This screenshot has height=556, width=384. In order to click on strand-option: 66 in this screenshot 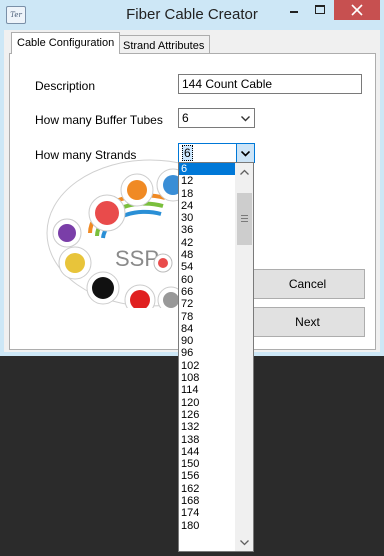, I will do `click(208, 292)`.